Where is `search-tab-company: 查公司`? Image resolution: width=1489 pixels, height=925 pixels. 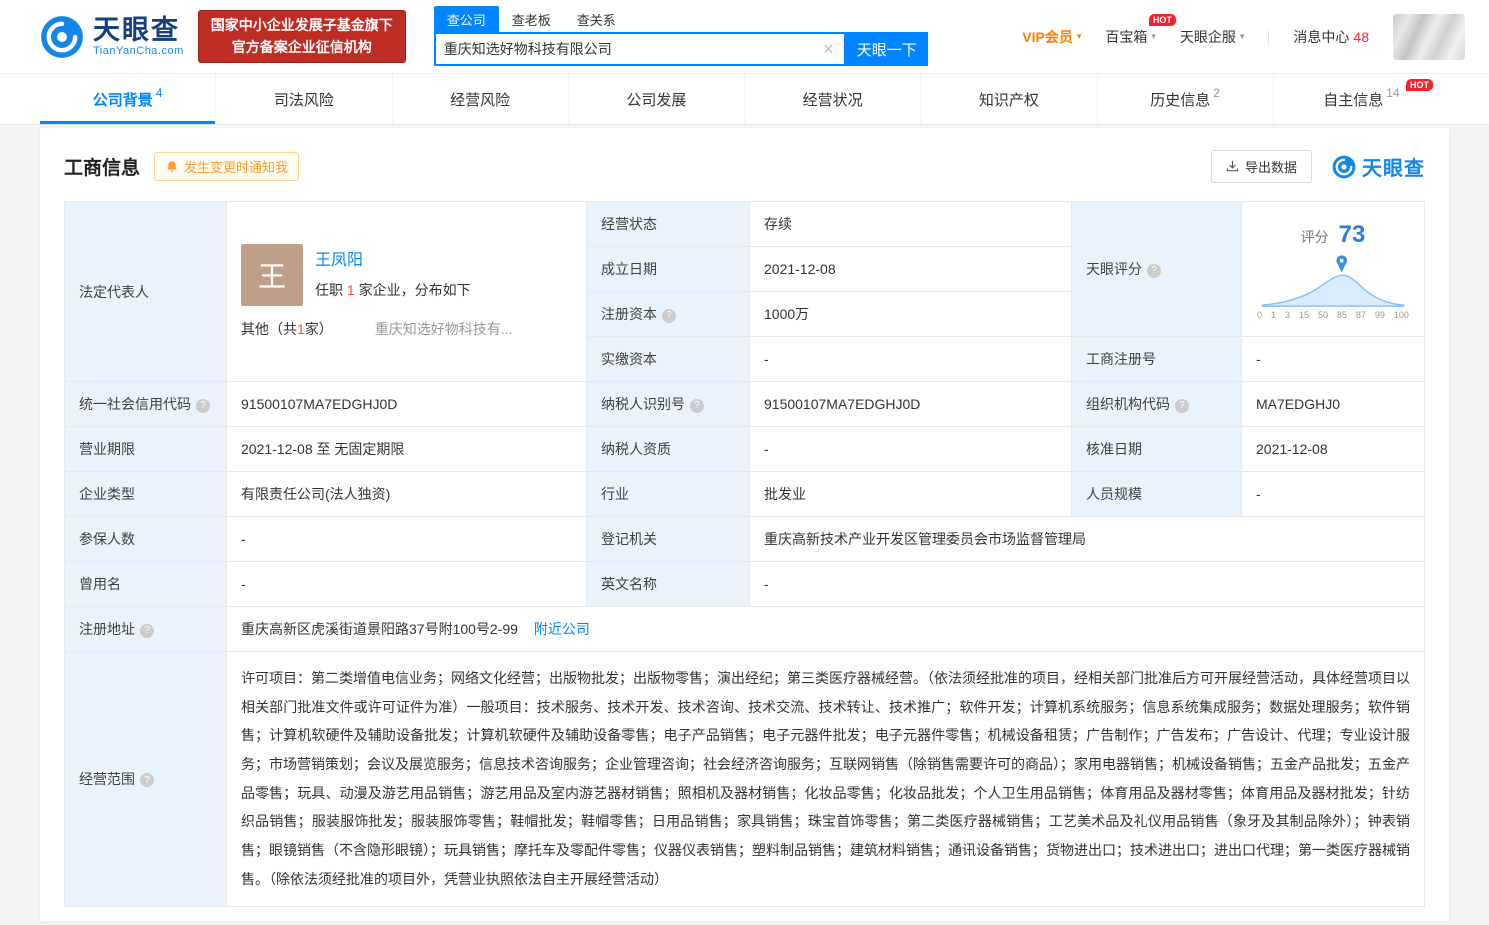 search-tab-company: 查公司 is located at coordinates (466, 19).